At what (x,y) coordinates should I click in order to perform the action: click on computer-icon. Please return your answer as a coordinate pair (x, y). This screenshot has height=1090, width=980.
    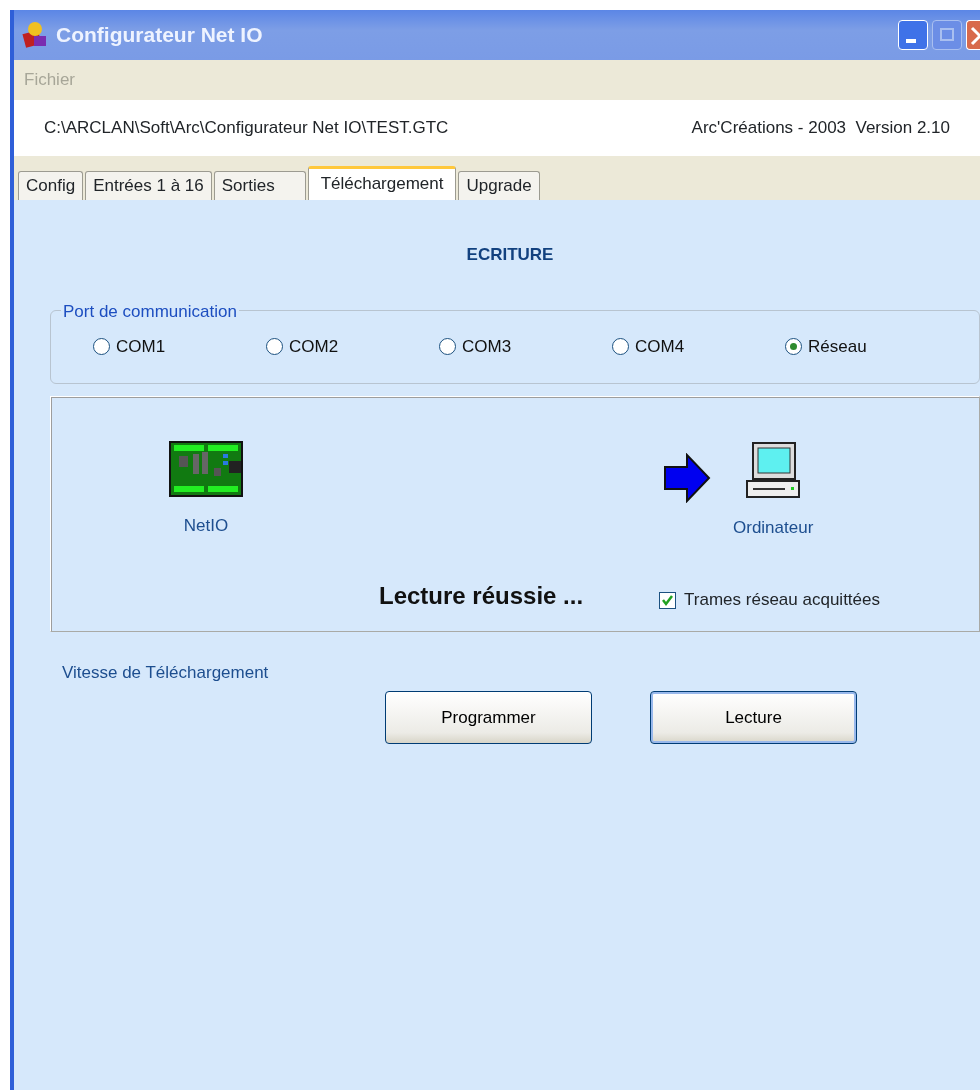
    Looking at the image, I should click on (773, 469).